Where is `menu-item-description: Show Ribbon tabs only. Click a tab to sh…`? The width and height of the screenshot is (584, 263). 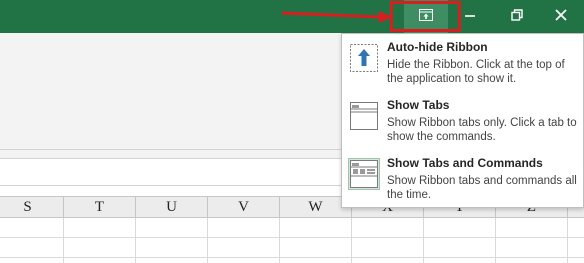 menu-item-description: Show Ribbon tabs only. Click a tab to sh… is located at coordinates (482, 130).